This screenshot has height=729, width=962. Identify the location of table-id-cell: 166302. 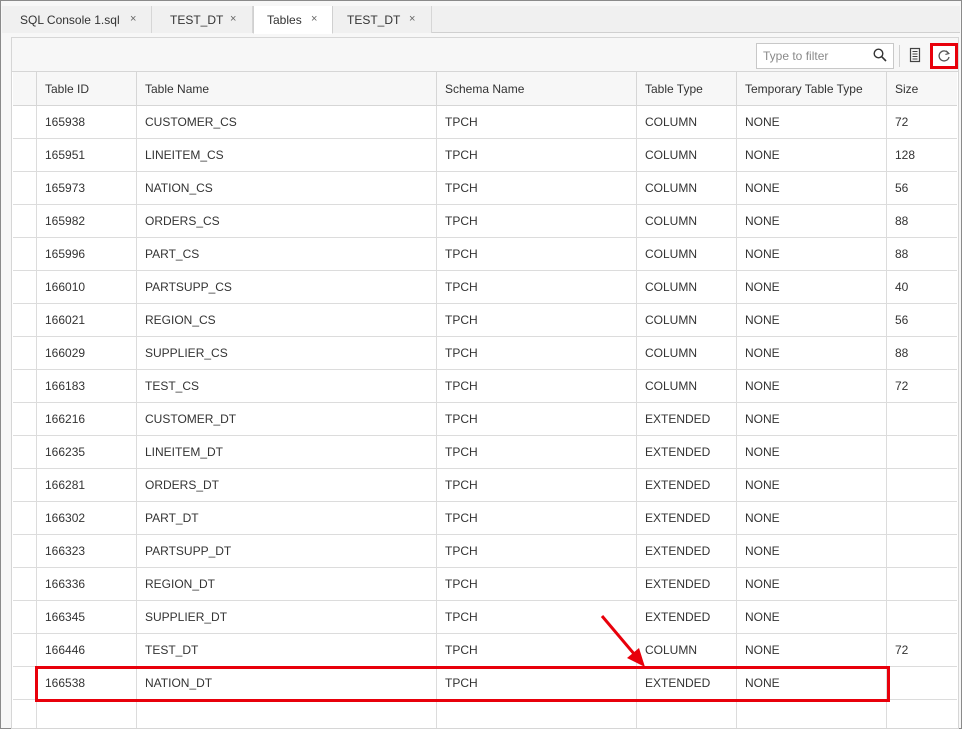
(87, 518).